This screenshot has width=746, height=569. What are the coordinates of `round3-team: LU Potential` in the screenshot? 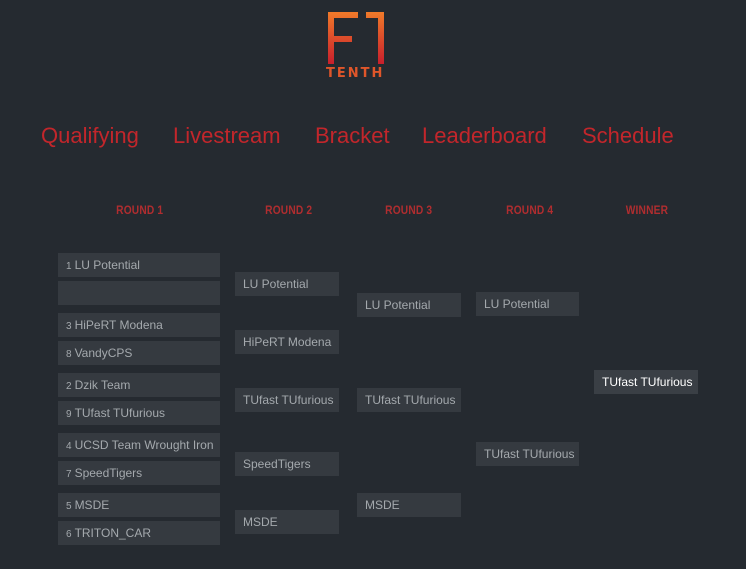 It's located at (409, 305).